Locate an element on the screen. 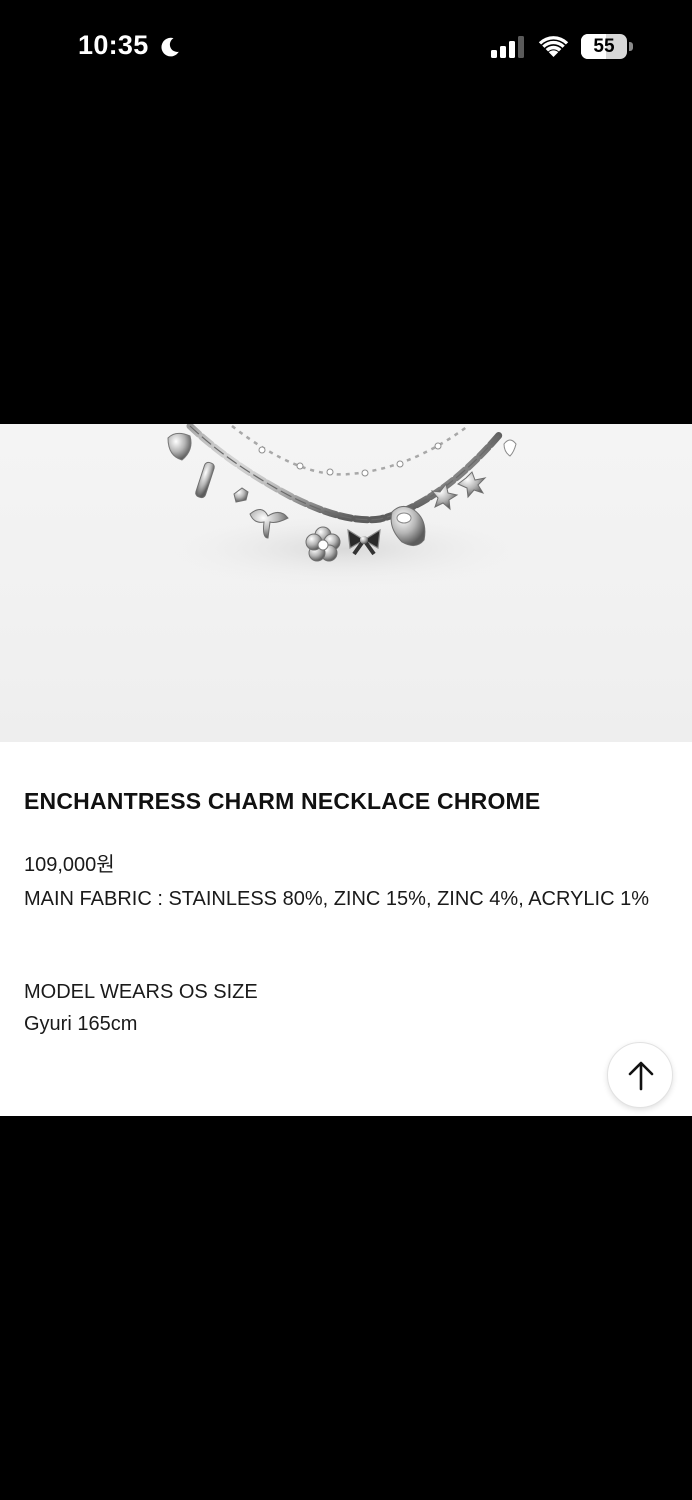 The height and width of the screenshot is (1500, 692). wifi-icon is located at coordinates (553, 46).